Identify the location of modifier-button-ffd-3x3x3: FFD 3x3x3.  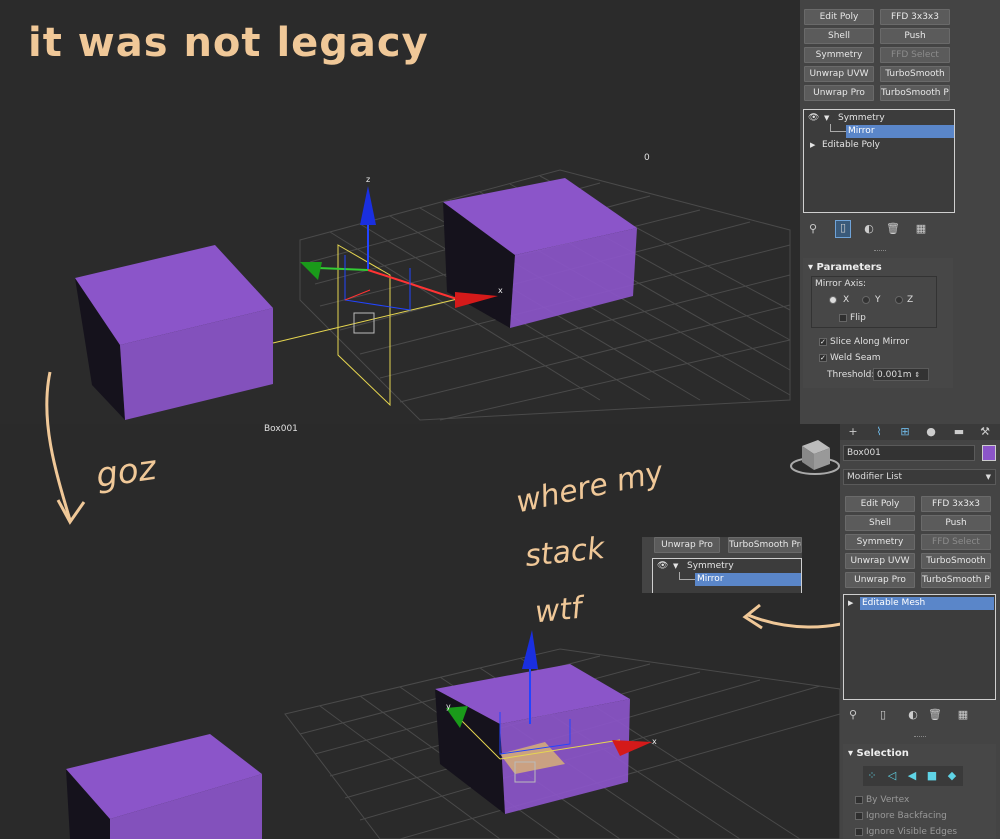
(956, 504).